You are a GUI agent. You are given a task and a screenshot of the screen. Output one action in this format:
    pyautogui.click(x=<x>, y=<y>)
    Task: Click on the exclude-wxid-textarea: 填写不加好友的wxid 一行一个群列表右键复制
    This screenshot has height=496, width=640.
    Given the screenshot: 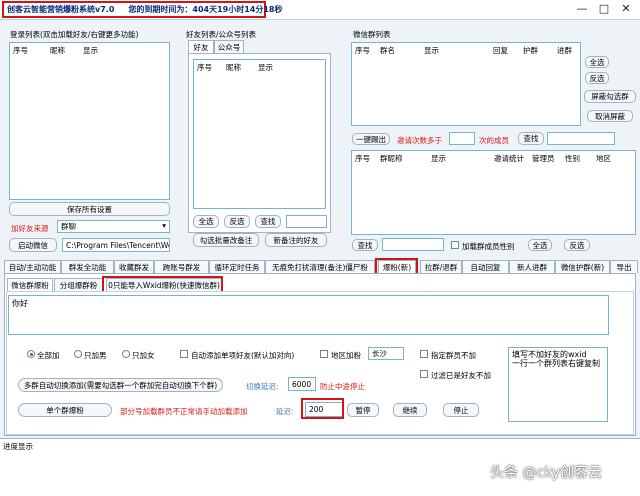 What is the action you would take?
    pyautogui.click(x=558, y=384)
    